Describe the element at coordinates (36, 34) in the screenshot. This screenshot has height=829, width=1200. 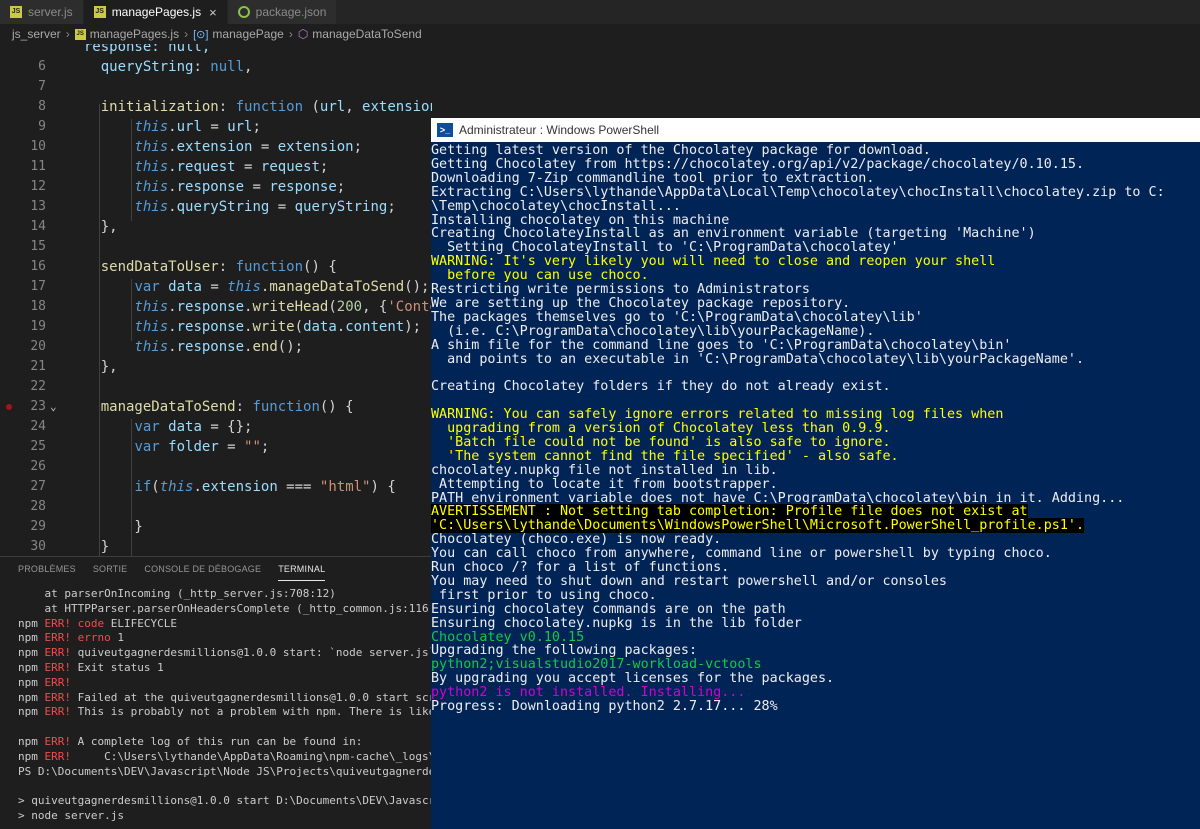
I see `breadcrumb-folder: js_server` at that location.